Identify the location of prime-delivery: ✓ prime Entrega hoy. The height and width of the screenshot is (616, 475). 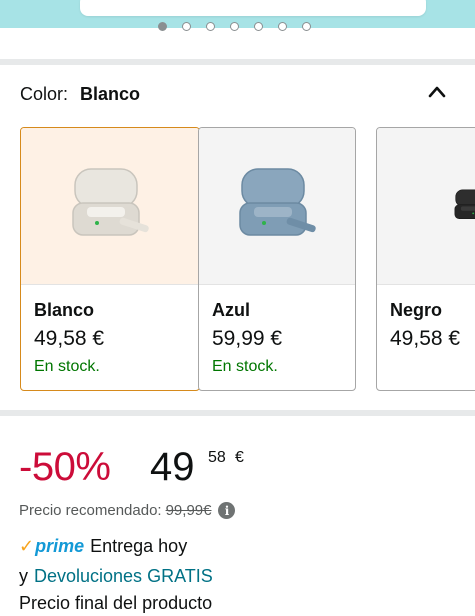
(103, 546).